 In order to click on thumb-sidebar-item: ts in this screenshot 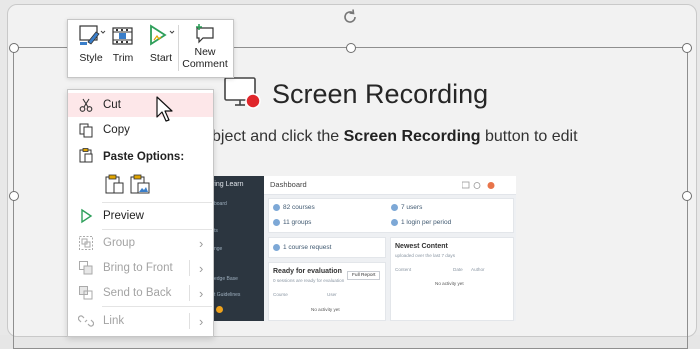, I will do `click(216, 231)`.